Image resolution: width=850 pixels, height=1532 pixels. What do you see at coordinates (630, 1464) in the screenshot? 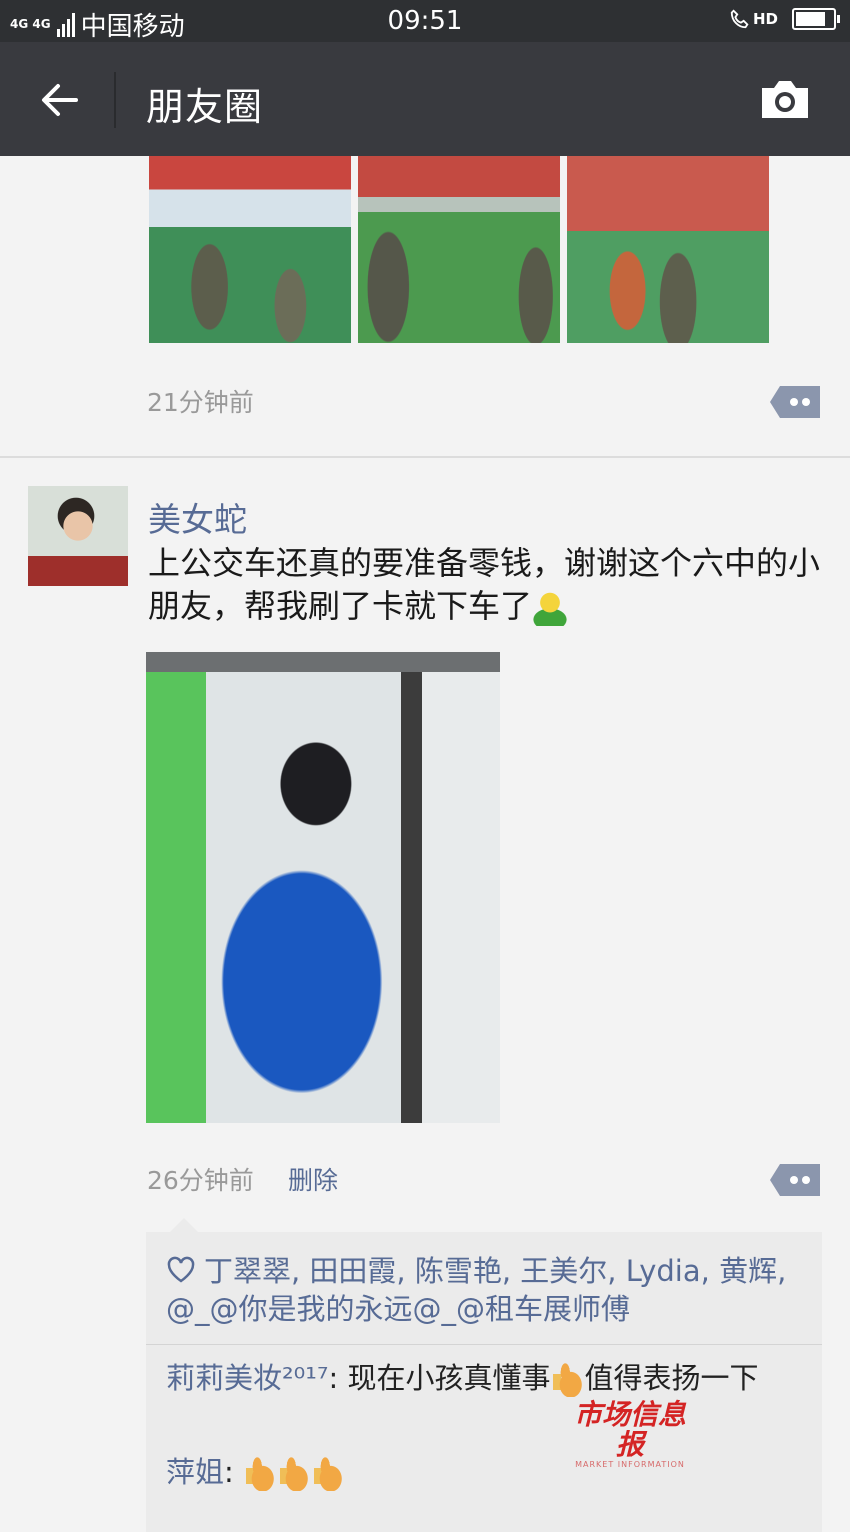
I see `watermark-subtitle: MARKET INFORMATION` at bounding box center [630, 1464].